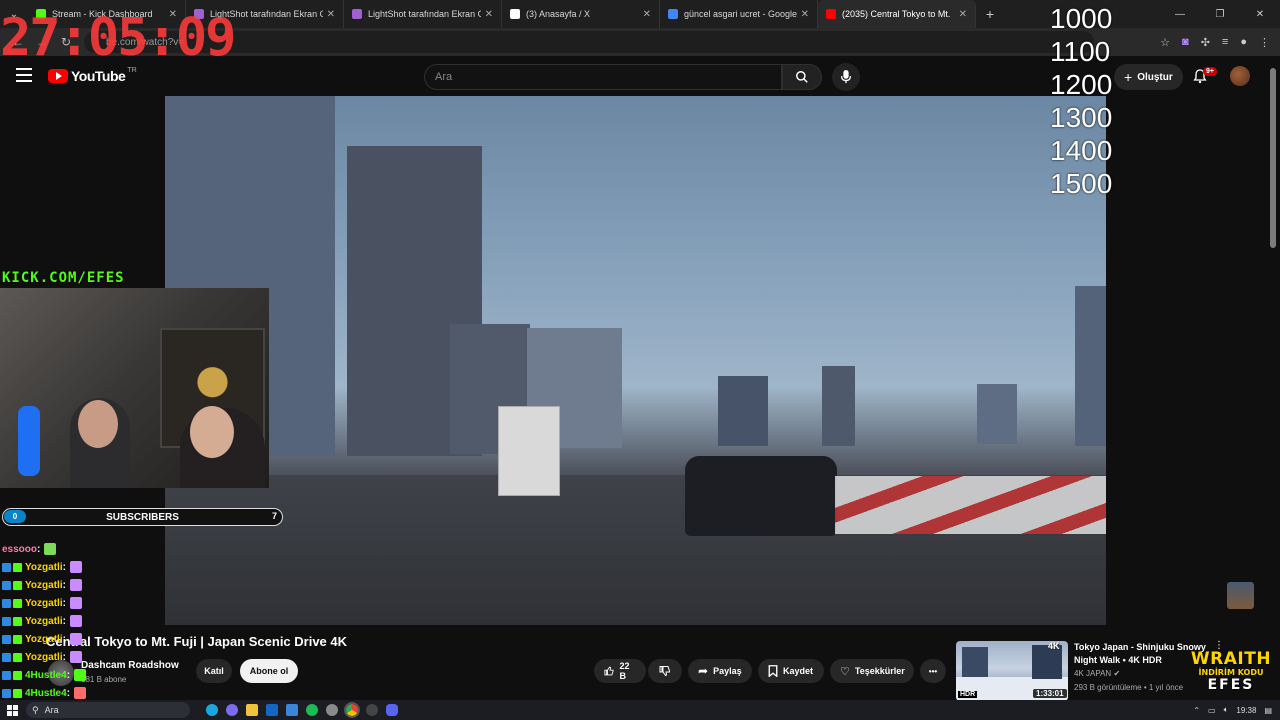  Describe the element at coordinates (20, 549) in the screenshot. I see `chat-username: essooo` at that location.